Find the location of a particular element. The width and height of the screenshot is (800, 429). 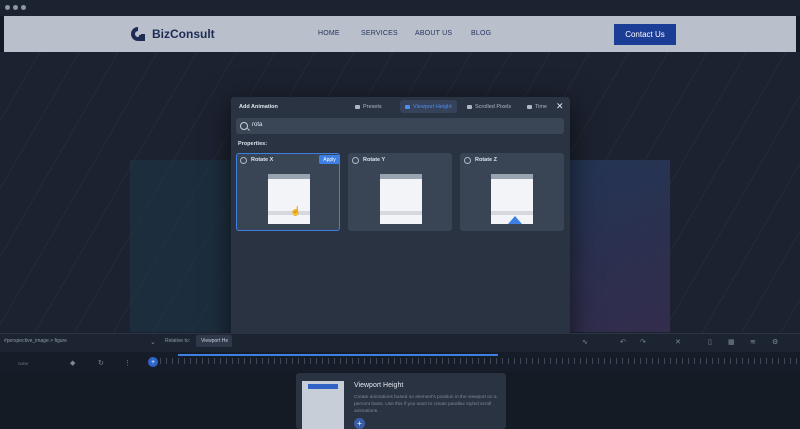

window-minimize-dot is located at coordinates (15, 7).